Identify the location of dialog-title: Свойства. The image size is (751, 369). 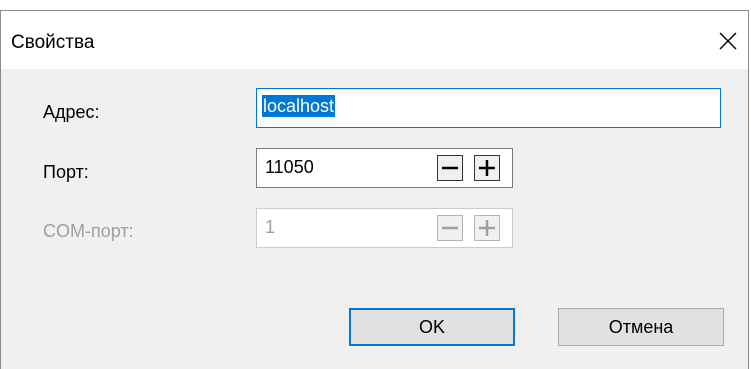
(53, 42).